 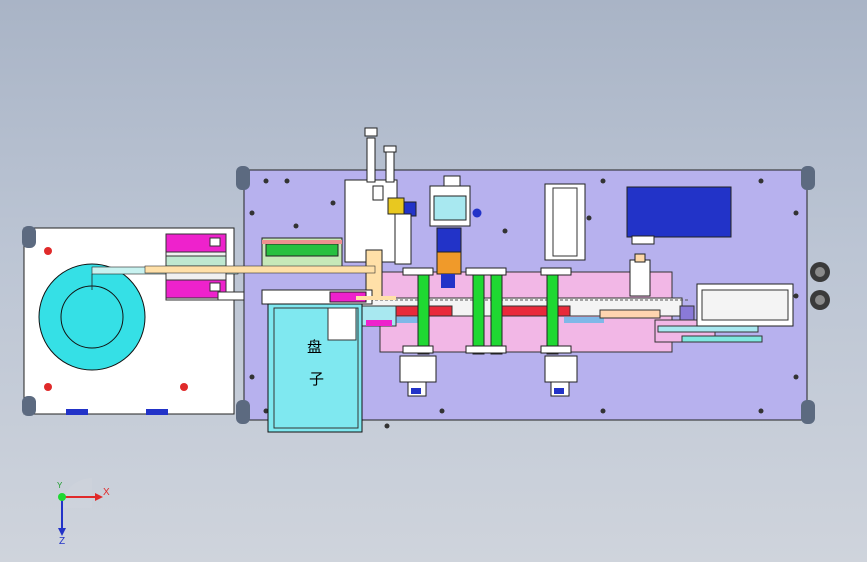 I want to click on tray-label-bottom: 子, so click(x=317, y=379).